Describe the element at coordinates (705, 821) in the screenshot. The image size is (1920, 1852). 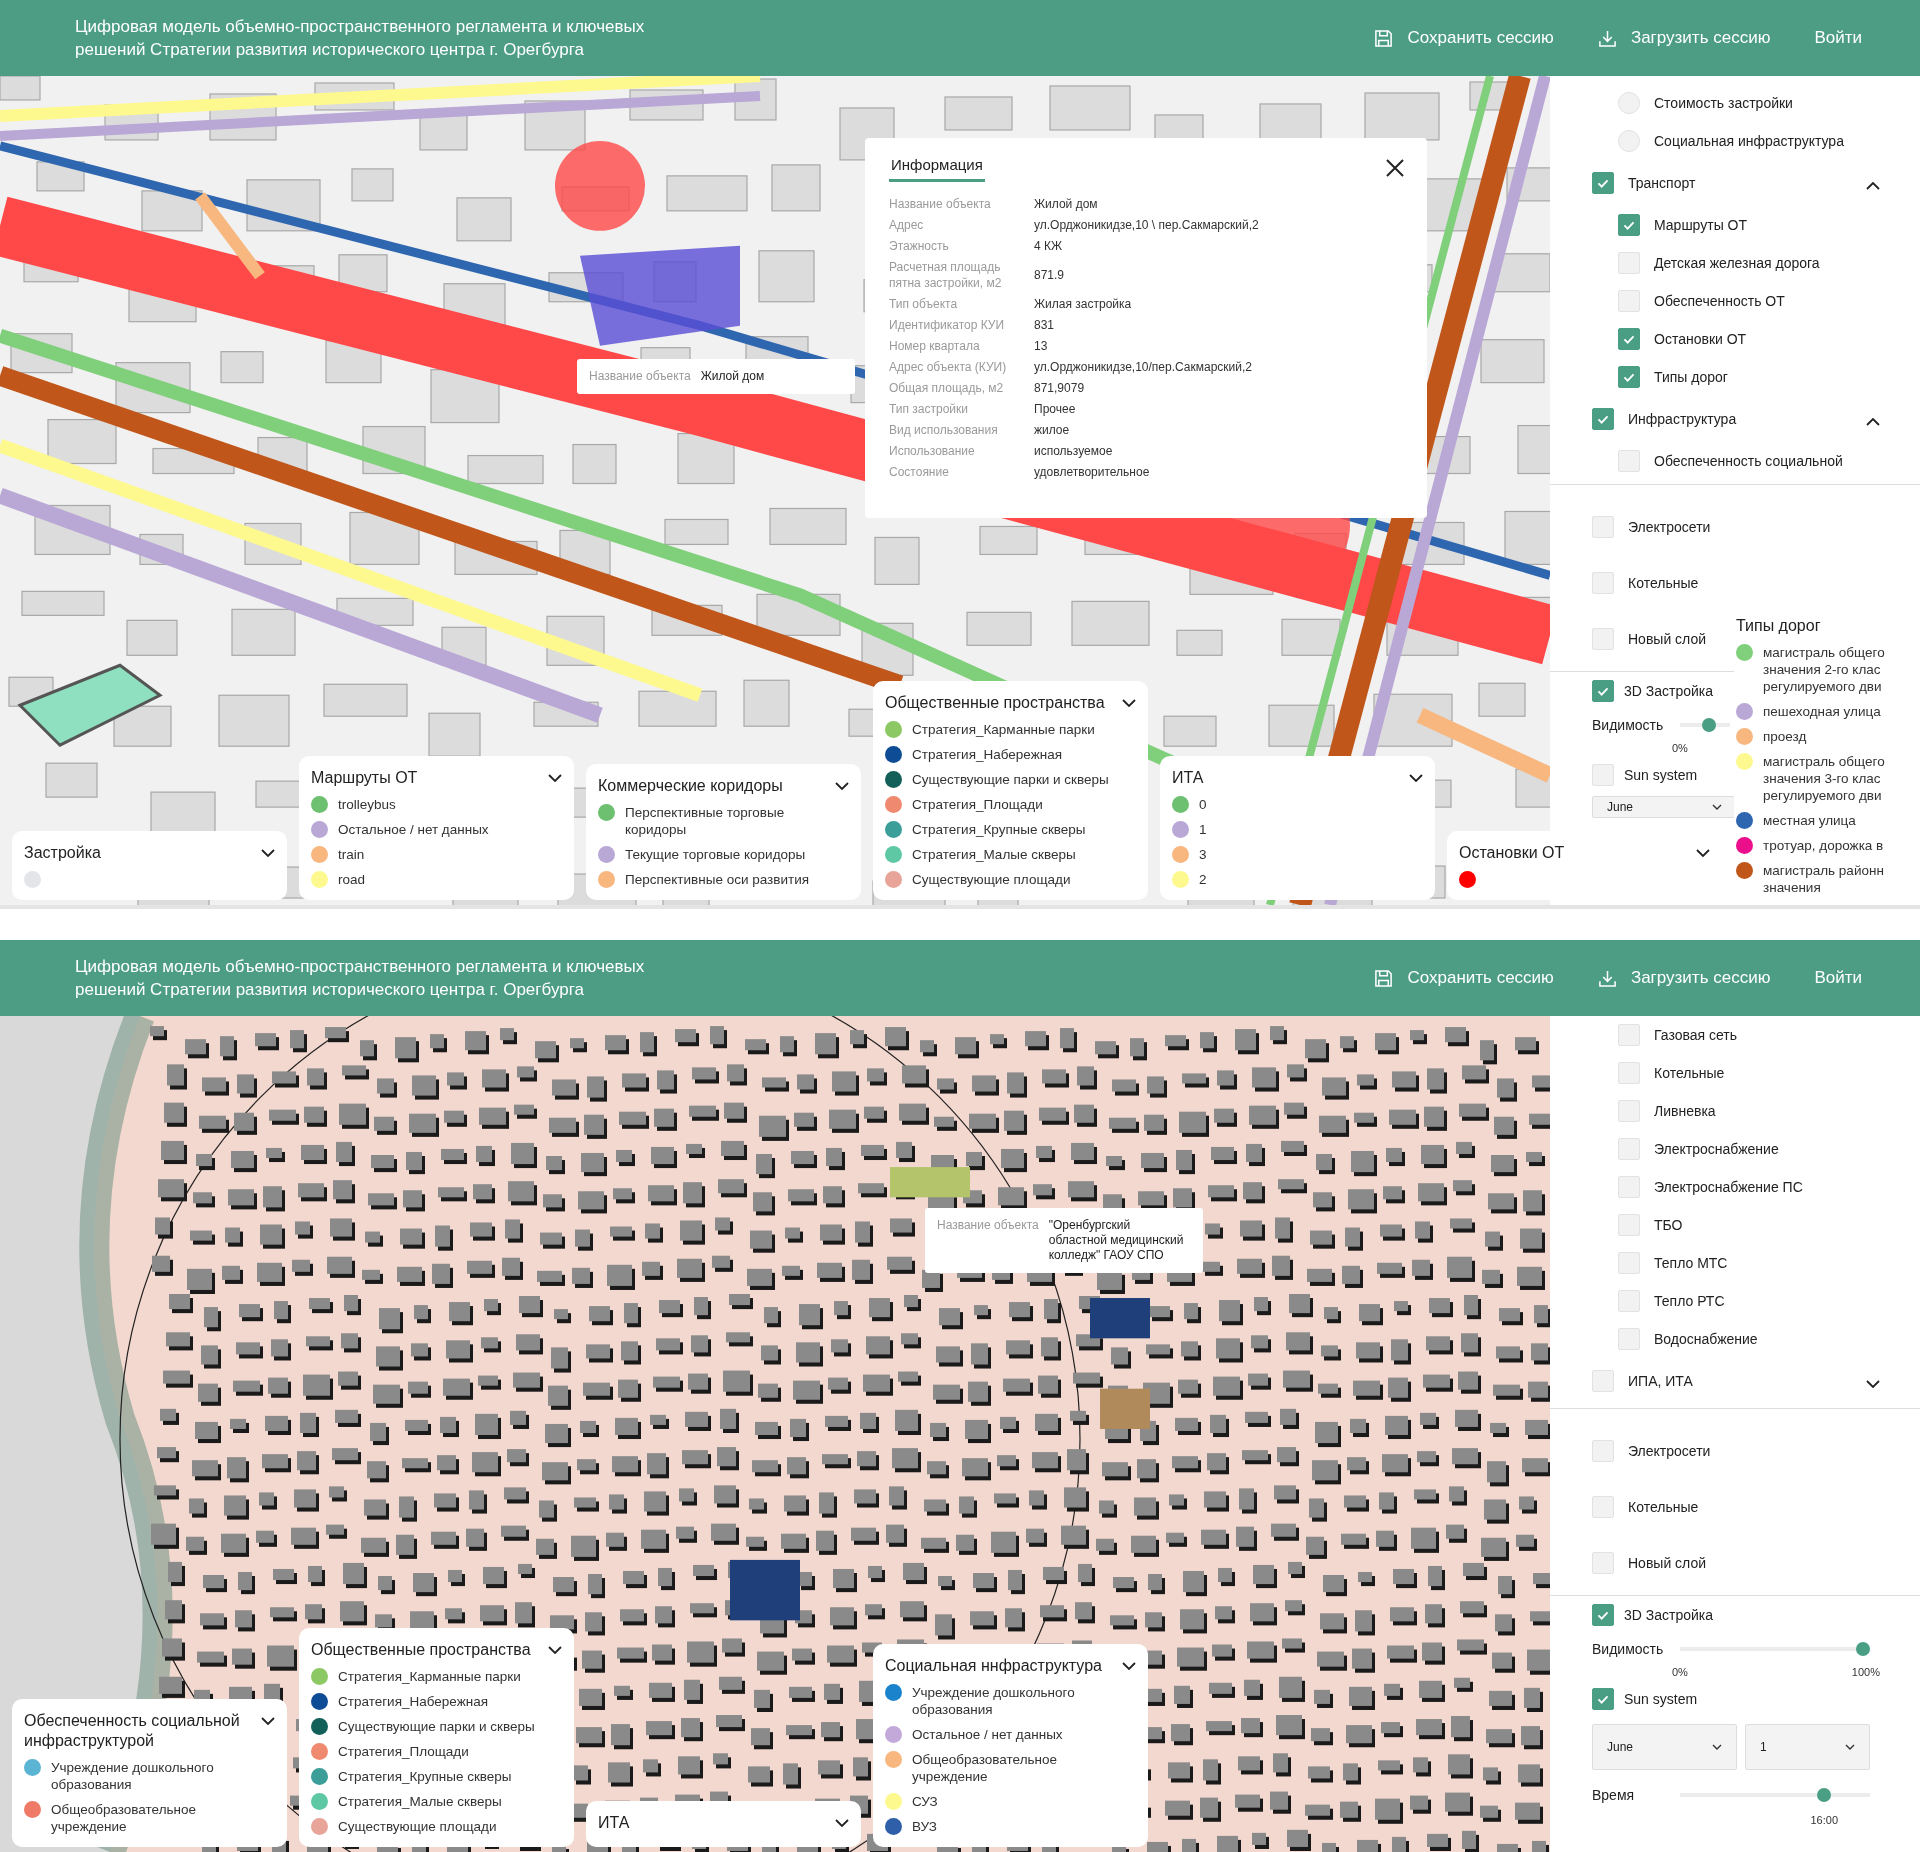
I see `legend-label: Перспективные торговые коридоры` at that location.